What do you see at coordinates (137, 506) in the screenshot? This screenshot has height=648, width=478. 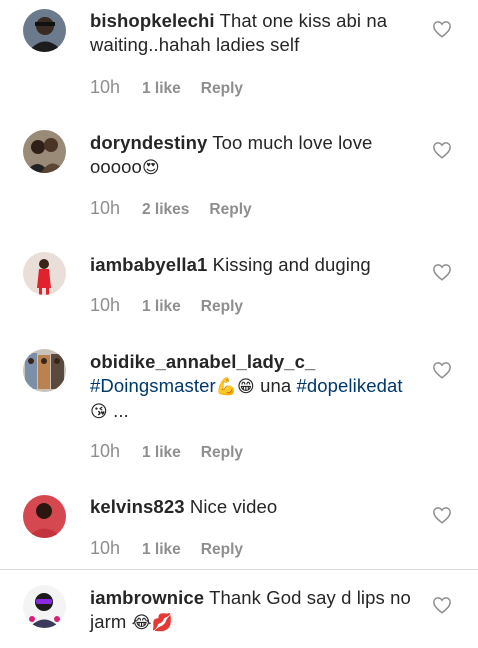 I see `comment-username: kelvins823` at bounding box center [137, 506].